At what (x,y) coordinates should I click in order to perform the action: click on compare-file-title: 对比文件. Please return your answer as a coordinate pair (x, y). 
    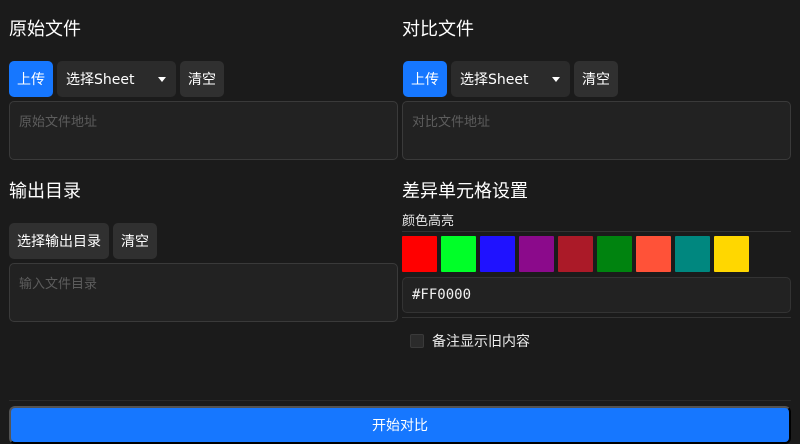
    Looking at the image, I should click on (438, 29).